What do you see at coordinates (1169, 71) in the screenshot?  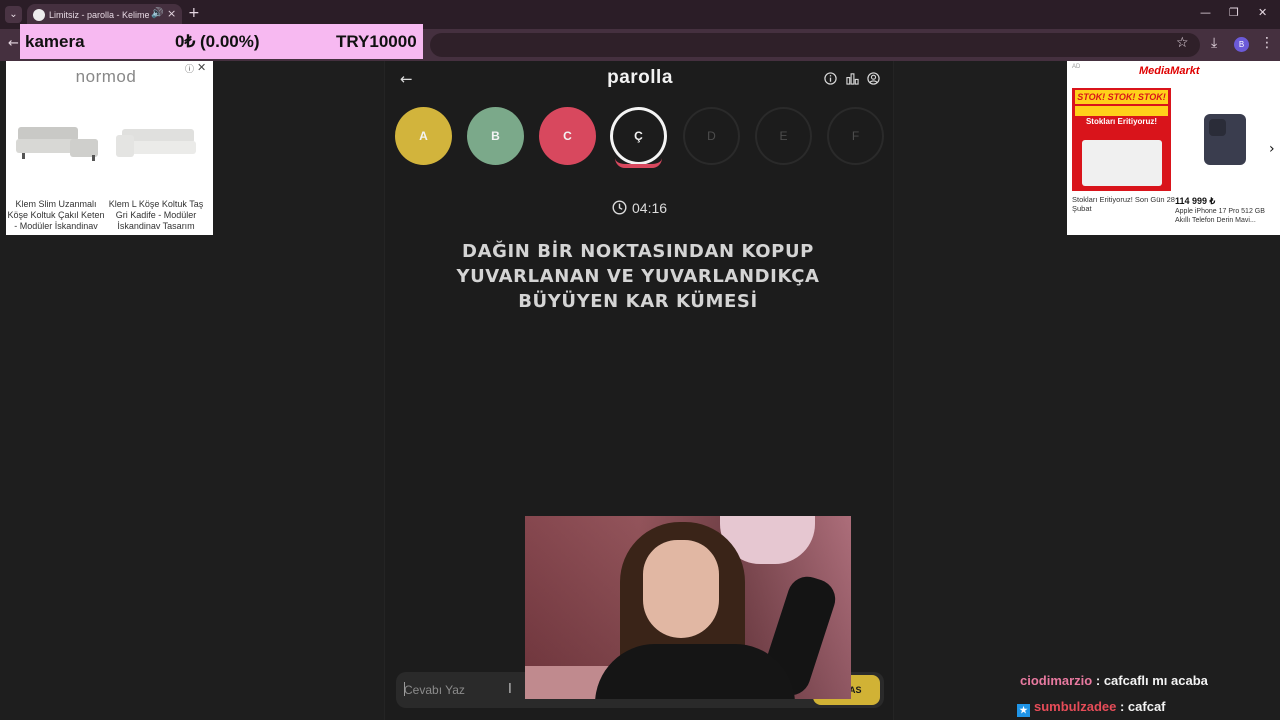 I see `ad-brand-logo: MediaMarkt` at bounding box center [1169, 71].